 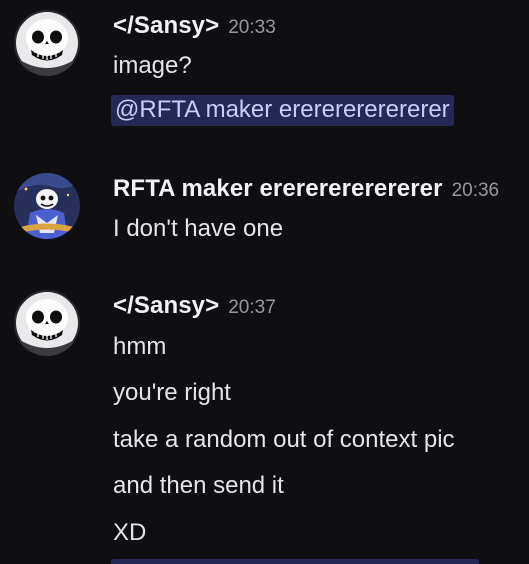 What do you see at coordinates (198, 228) in the screenshot?
I see `message-text: I don't have one` at bounding box center [198, 228].